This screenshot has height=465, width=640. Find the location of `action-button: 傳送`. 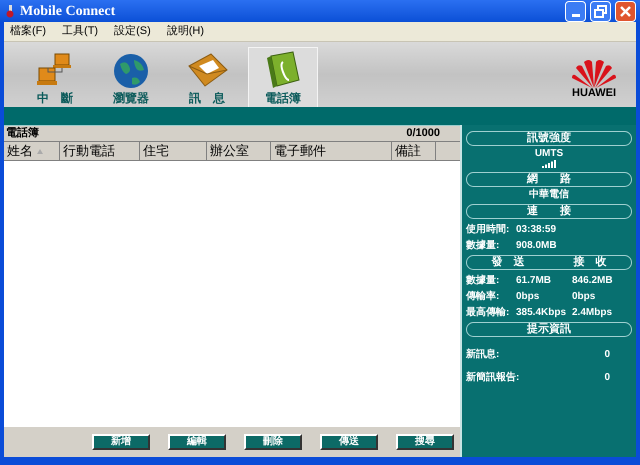

action-button: 傳送 is located at coordinates (349, 442).